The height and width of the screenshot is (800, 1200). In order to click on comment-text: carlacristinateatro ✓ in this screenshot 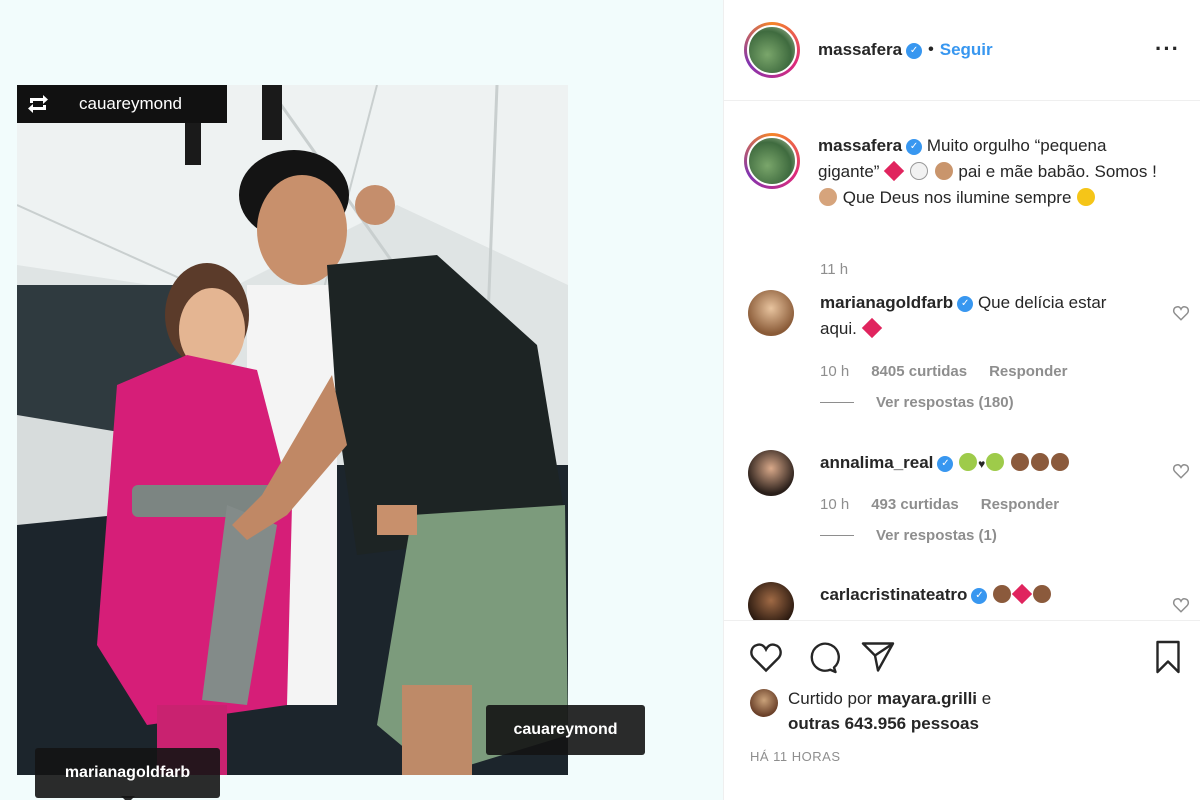, I will do `click(980, 595)`.